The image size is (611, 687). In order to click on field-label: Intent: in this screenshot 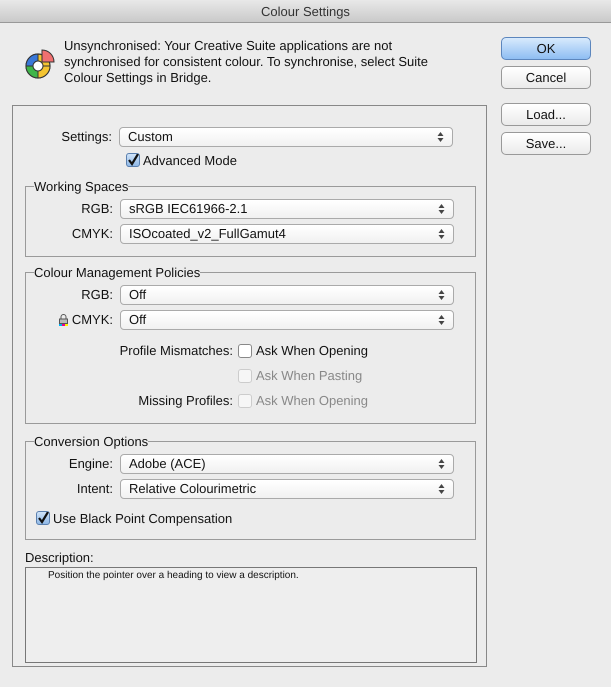, I will do `click(94, 488)`.